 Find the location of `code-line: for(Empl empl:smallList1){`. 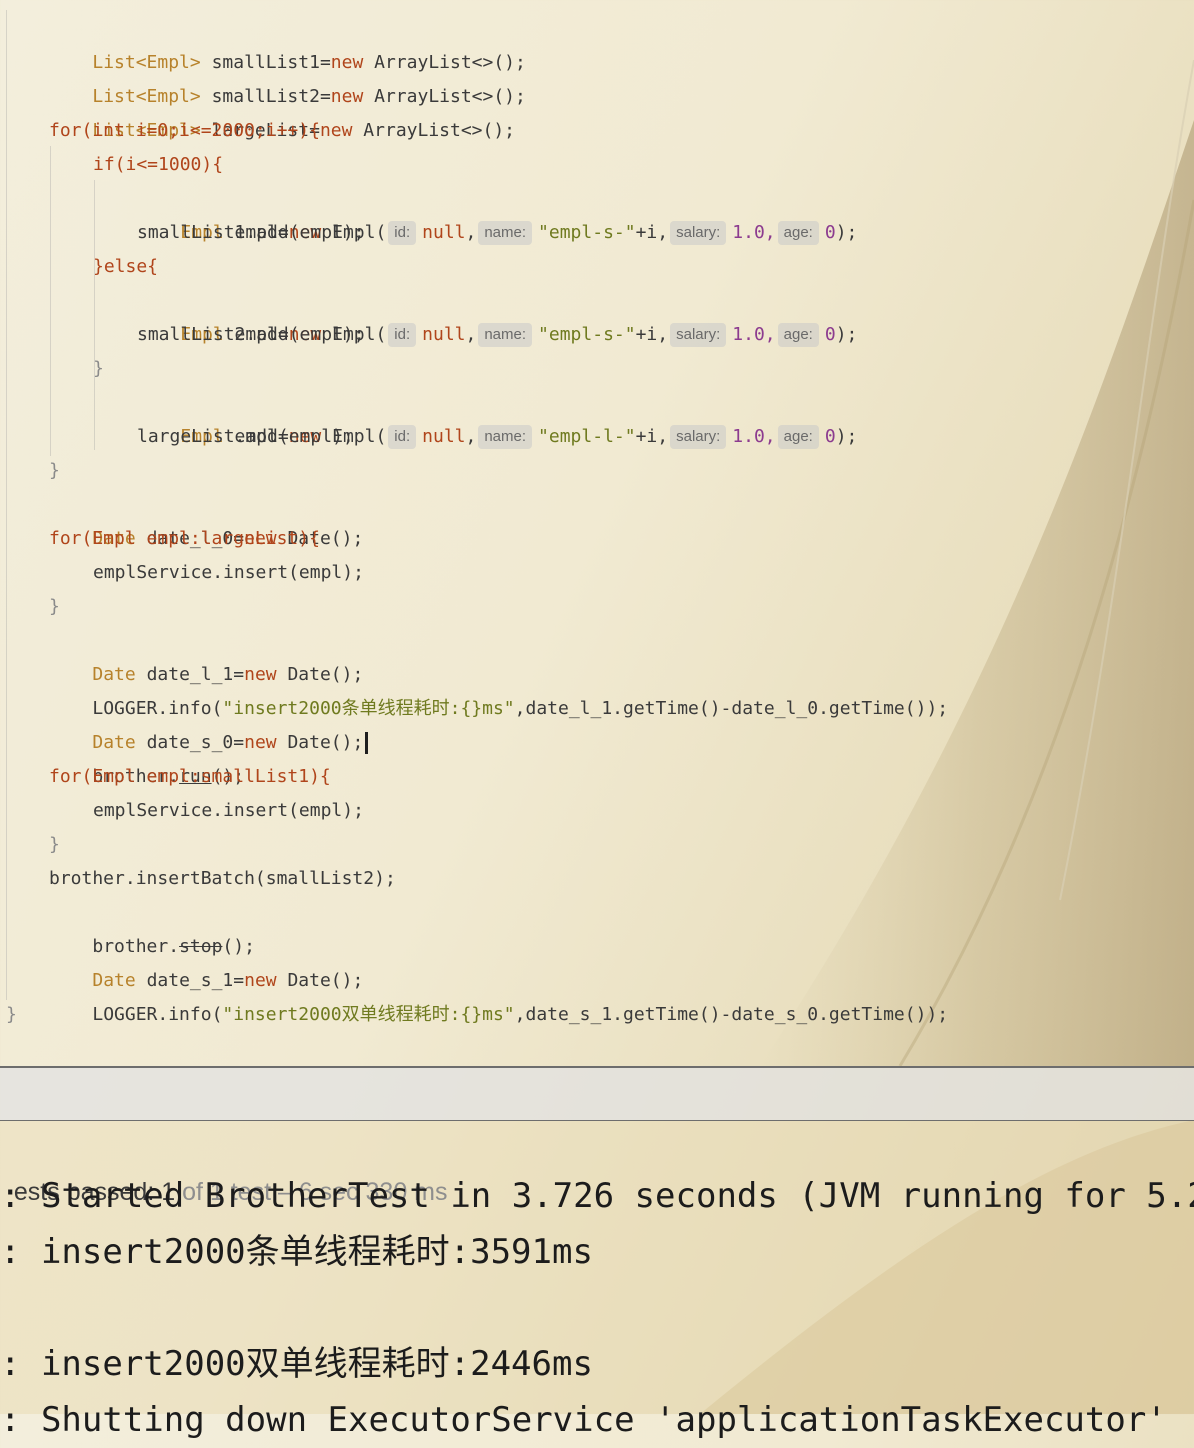

code-line: for(Empl empl:smallList1){ is located at coordinates (190, 776).